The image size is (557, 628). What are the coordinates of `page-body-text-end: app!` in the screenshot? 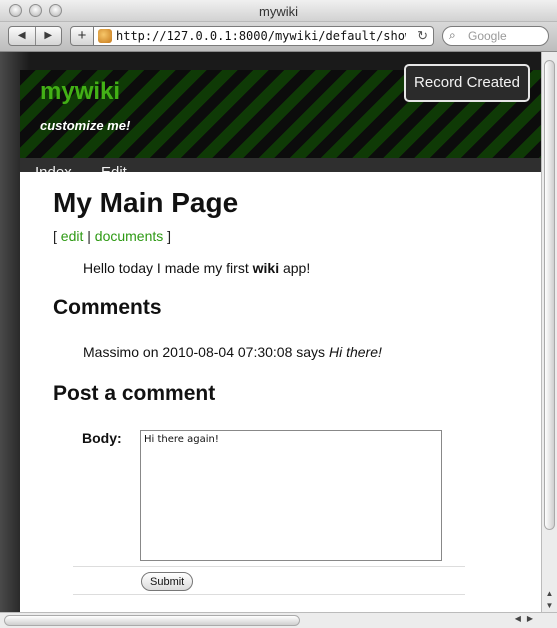 It's located at (295, 268).